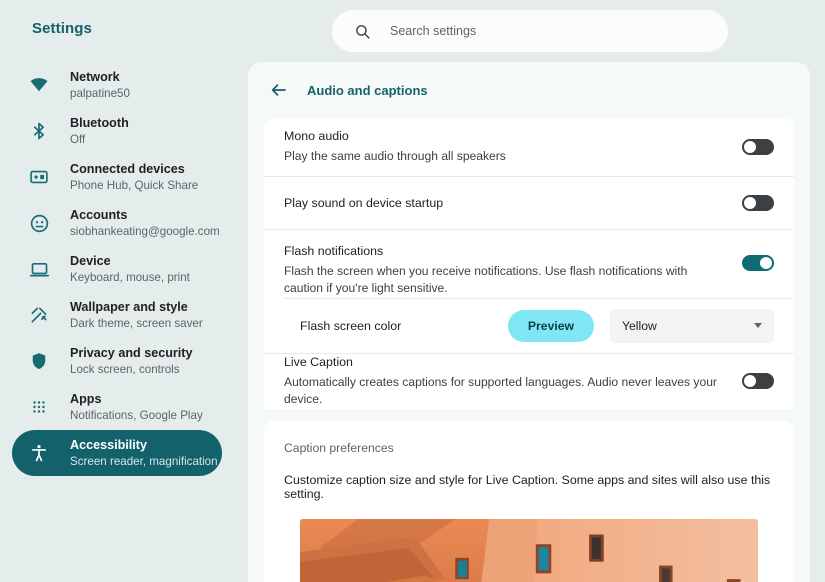 The image size is (825, 582). Describe the element at coordinates (100, 93) in the screenshot. I see `sidebar-item-sublabel: palpatine50` at that location.